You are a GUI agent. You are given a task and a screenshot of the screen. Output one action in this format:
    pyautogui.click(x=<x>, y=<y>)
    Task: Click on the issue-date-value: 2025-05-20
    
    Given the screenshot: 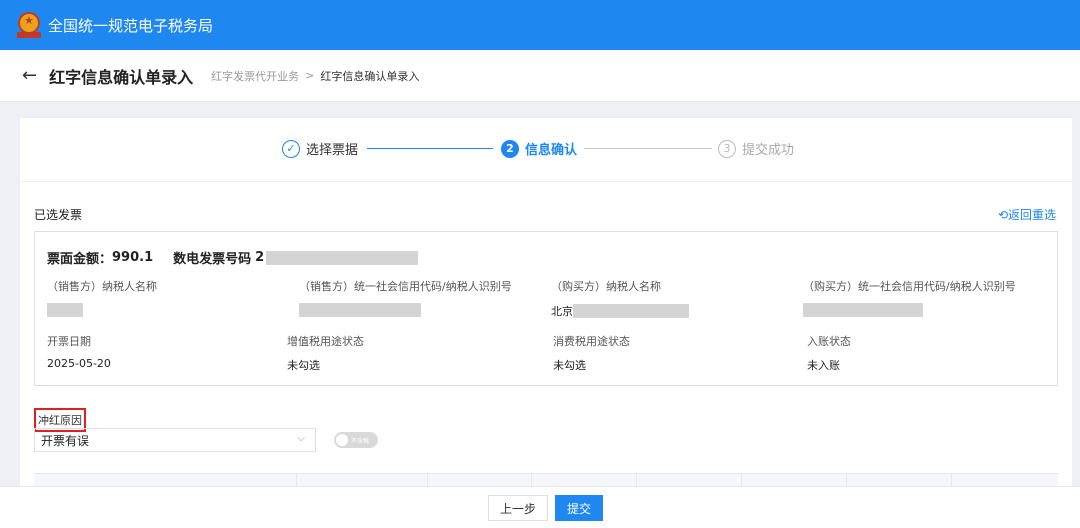 What is the action you would take?
    pyautogui.click(x=79, y=363)
    